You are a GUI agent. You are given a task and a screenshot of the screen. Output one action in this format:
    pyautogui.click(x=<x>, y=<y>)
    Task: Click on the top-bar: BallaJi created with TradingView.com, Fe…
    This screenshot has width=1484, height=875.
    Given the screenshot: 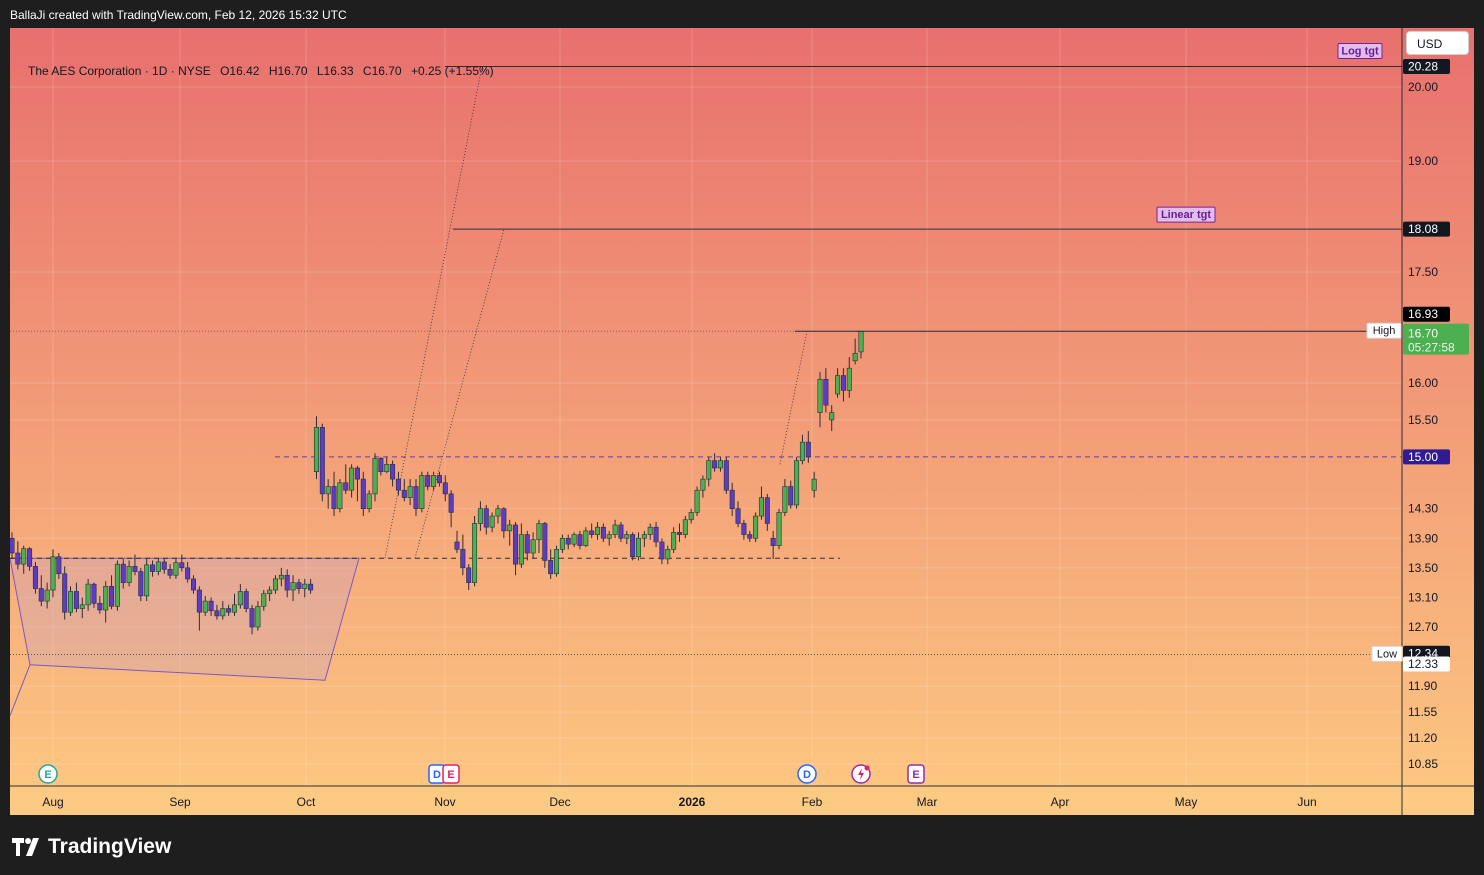 What is the action you would take?
    pyautogui.click(x=742, y=14)
    